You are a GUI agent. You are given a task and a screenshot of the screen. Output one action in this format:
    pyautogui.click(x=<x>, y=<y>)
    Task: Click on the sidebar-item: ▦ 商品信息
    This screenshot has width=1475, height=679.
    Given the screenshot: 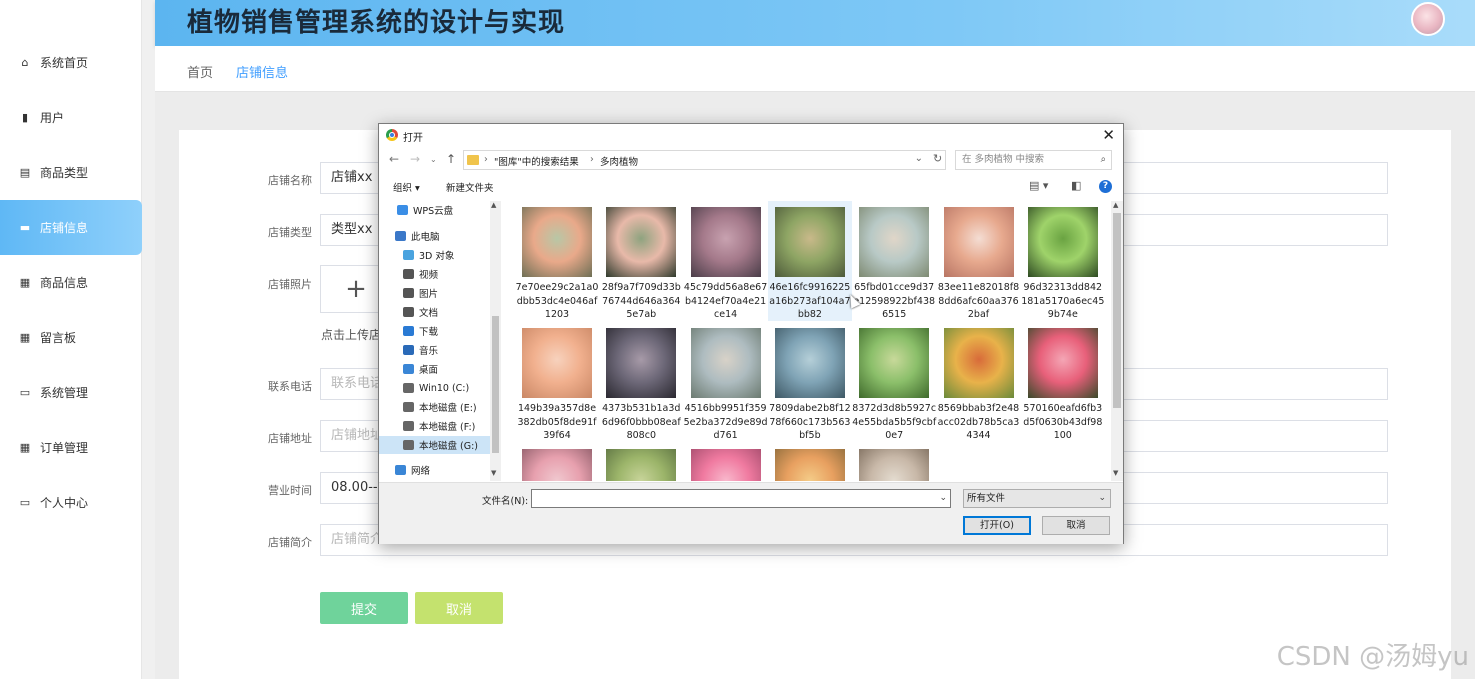 What is the action you would take?
    pyautogui.click(x=71, y=282)
    